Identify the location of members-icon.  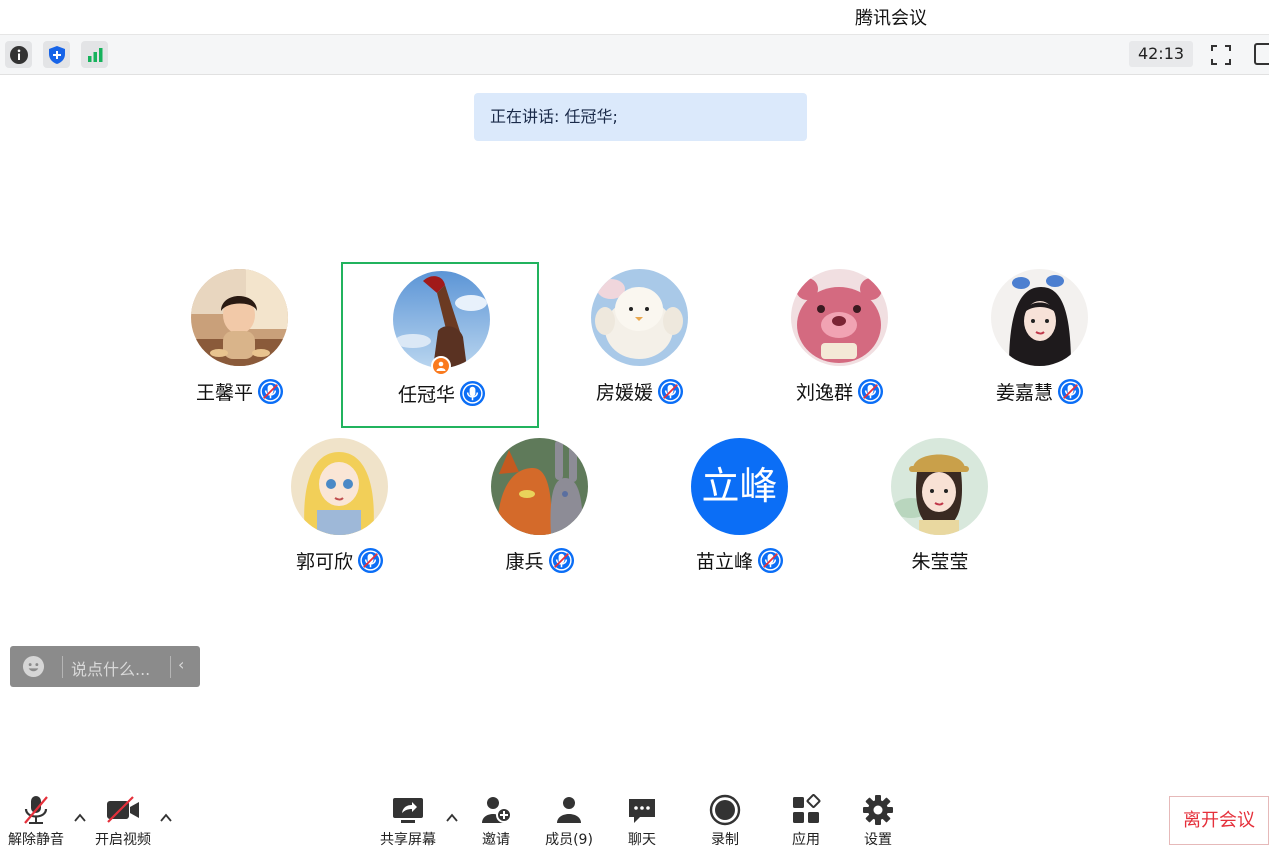
(569, 810).